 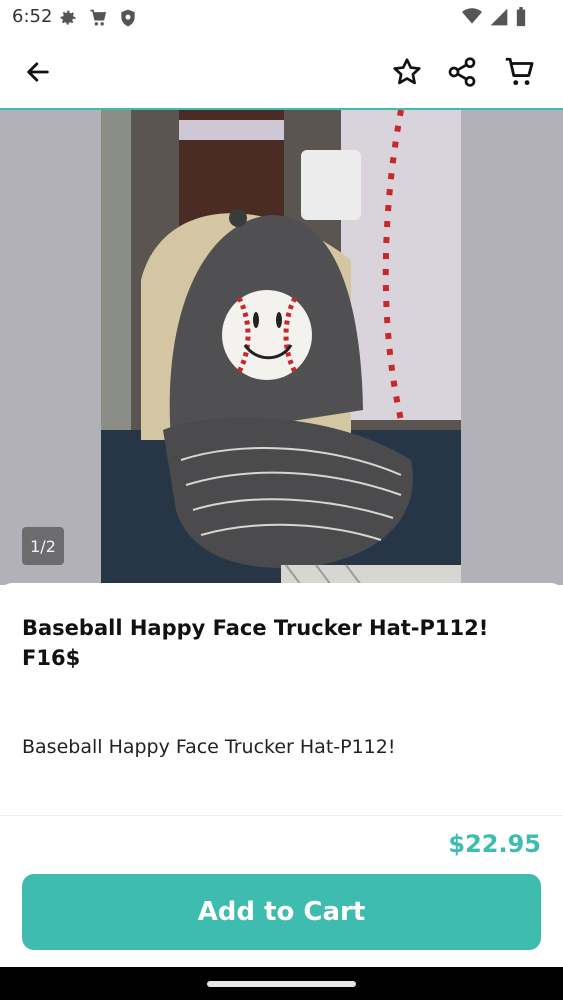 What do you see at coordinates (43, 546) in the screenshot?
I see `page-indicator: 1/2` at bounding box center [43, 546].